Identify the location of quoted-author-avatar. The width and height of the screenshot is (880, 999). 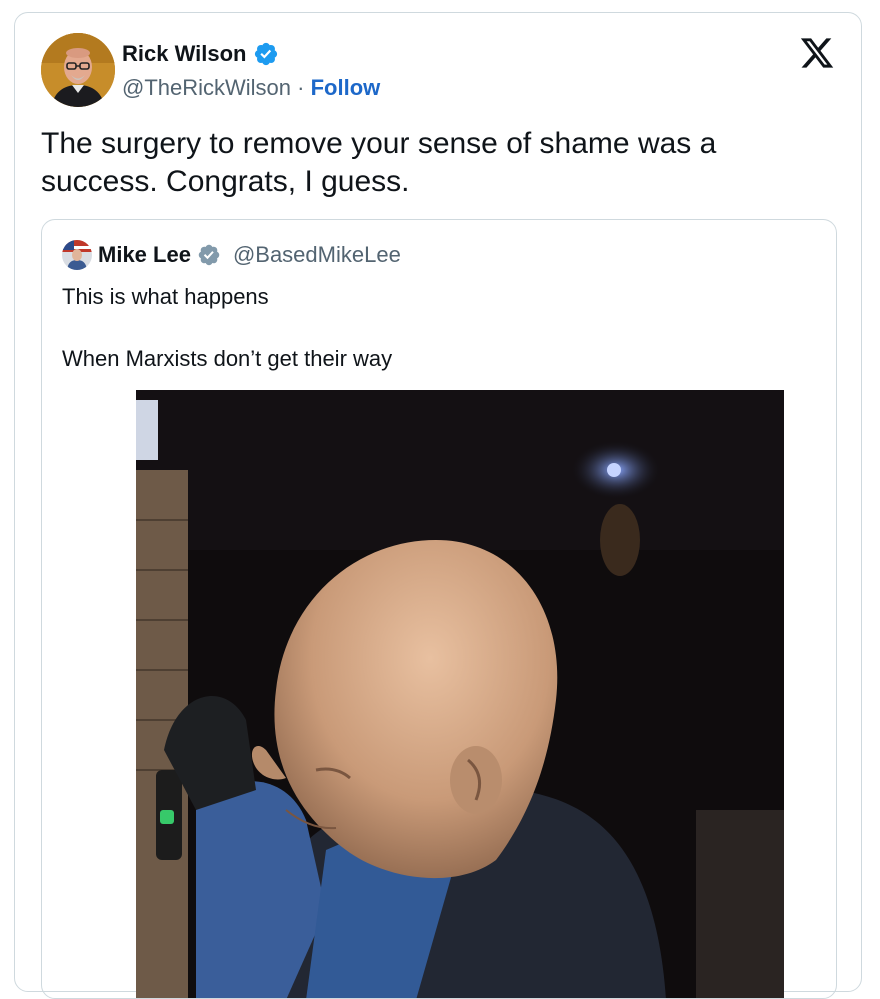
(77, 255).